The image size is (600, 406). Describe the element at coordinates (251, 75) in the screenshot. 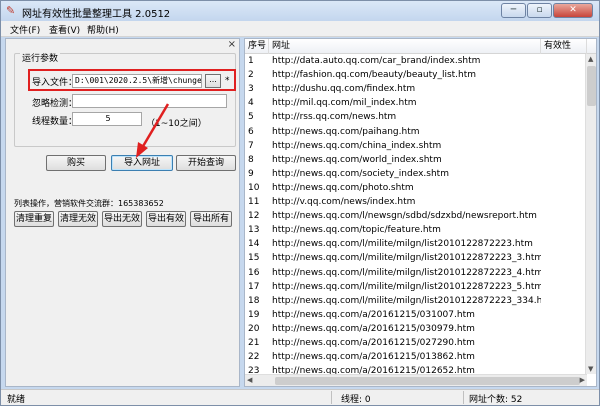

I see `cell-index: 2` at that location.